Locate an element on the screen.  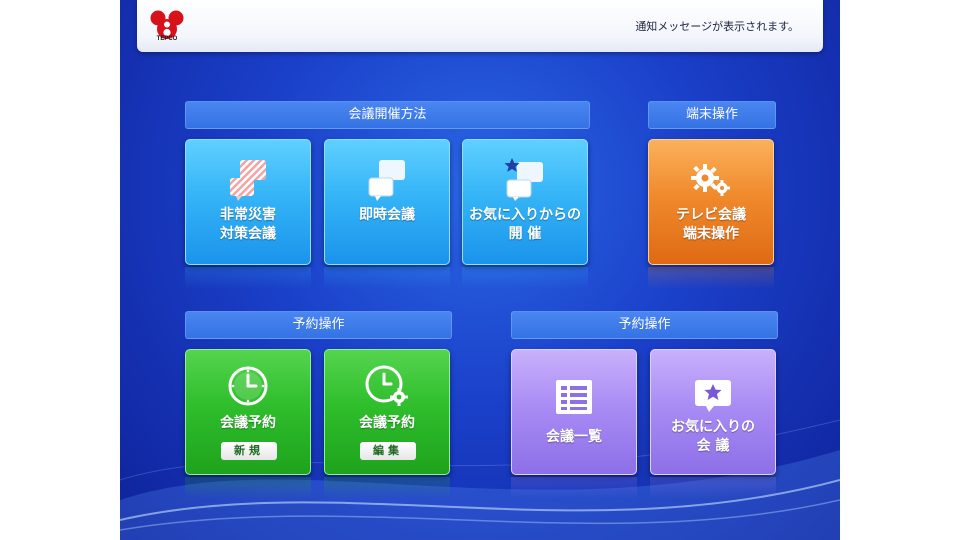
meeting-list-label: 会議一覧 is located at coordinates (574, 437).